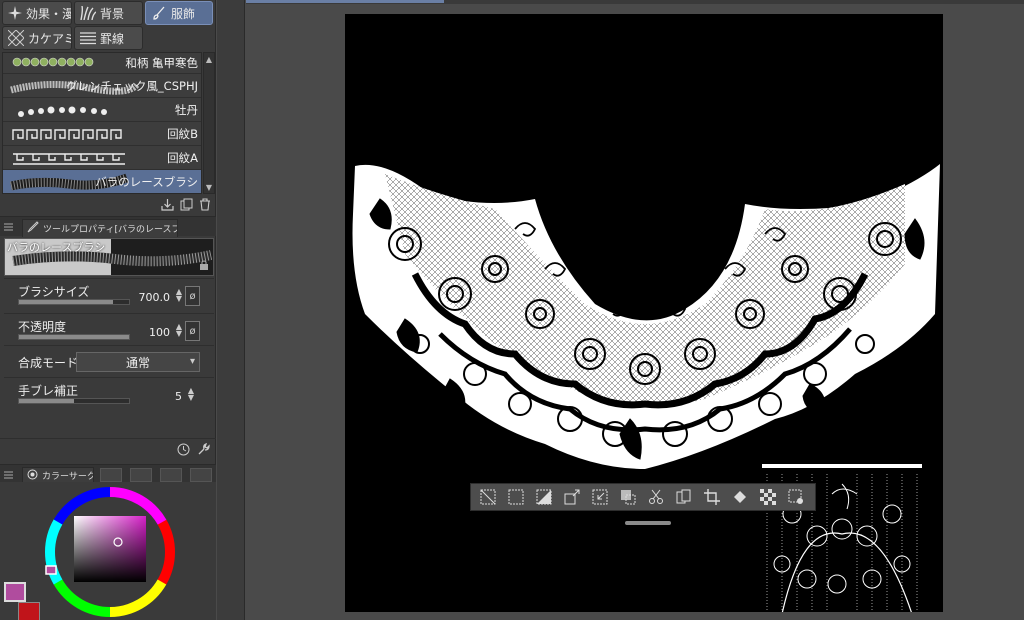 This screenshot has width=1024, height=620. I want to click on brush-size-value: 700.0, so click(155, 297).